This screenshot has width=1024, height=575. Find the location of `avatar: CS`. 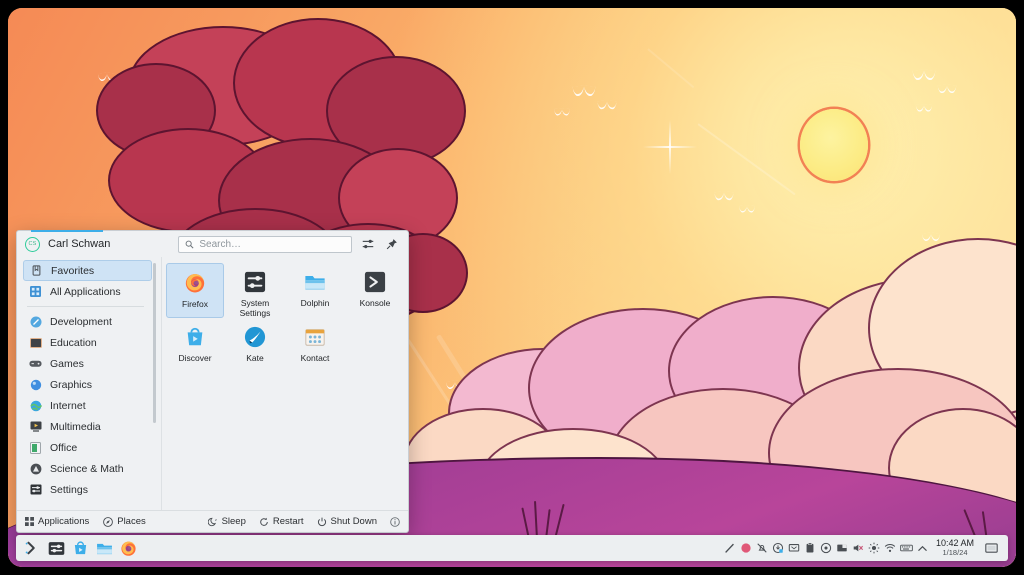

avatar: CS is located at coordinates (32, 244).